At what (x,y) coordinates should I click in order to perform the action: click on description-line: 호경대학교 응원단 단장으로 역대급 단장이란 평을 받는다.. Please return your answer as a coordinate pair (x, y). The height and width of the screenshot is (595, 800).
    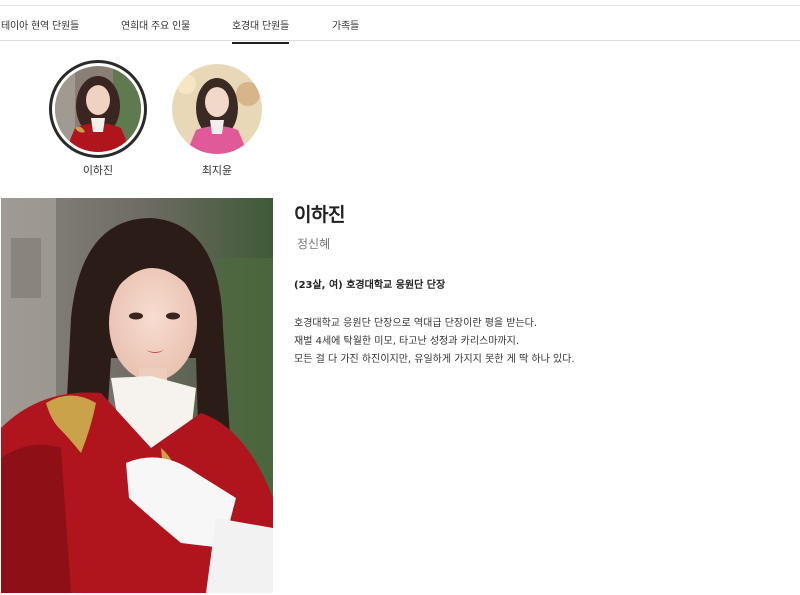
    Looking at the image, I should click on (416, 323).